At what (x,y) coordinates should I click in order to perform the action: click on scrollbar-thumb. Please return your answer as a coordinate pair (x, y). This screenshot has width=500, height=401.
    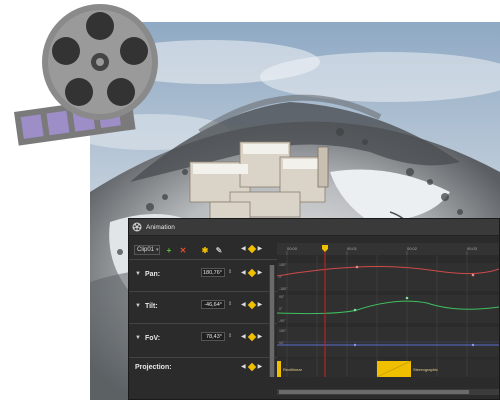
    Looking at the image, I should click on (272, 321).